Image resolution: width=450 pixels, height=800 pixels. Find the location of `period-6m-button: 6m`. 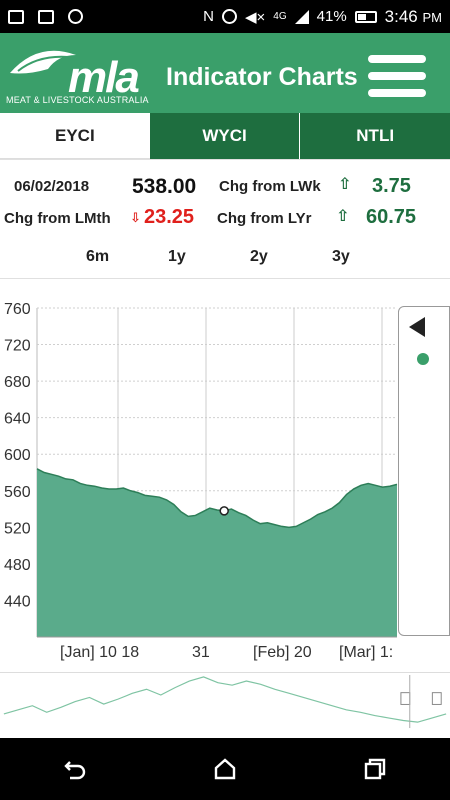

period-6m-button: 6m is located at coordinates (97, 257).